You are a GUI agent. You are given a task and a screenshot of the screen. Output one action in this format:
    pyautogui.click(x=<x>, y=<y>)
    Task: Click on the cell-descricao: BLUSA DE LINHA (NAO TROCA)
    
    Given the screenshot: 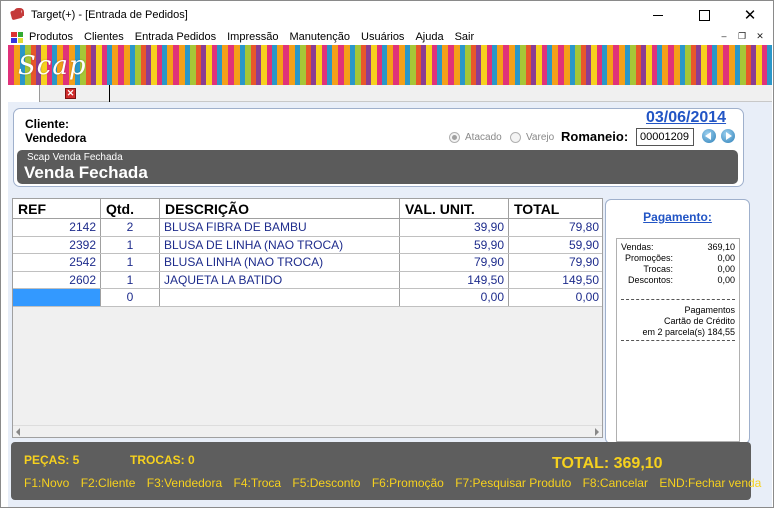 What is the action you would take?
    pyautogui.click(x=280, y=244)
    